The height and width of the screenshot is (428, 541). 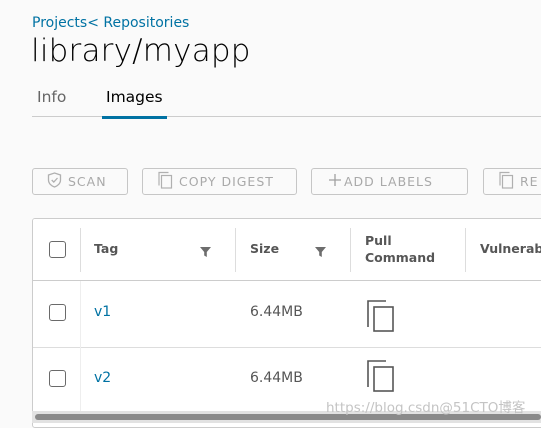 I want to click on retag-button-label: RE, so click(x=529, y=181).